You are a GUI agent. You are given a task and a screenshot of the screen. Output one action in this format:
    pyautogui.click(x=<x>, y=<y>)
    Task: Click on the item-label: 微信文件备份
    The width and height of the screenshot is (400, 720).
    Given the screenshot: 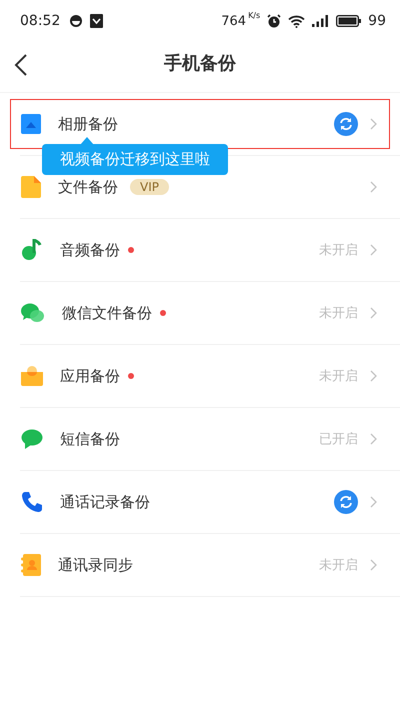 What is the action you would take?
    pyautogui.click(x=107, y=313)
    